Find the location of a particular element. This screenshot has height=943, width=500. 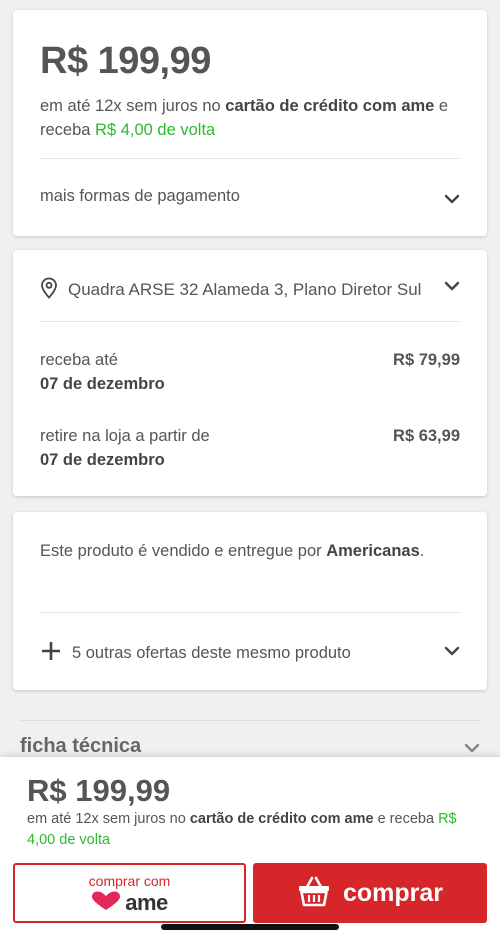

other-offers-toggle: 5 outras ofertas deste mesmo produto is located at coordinates (195, 653).